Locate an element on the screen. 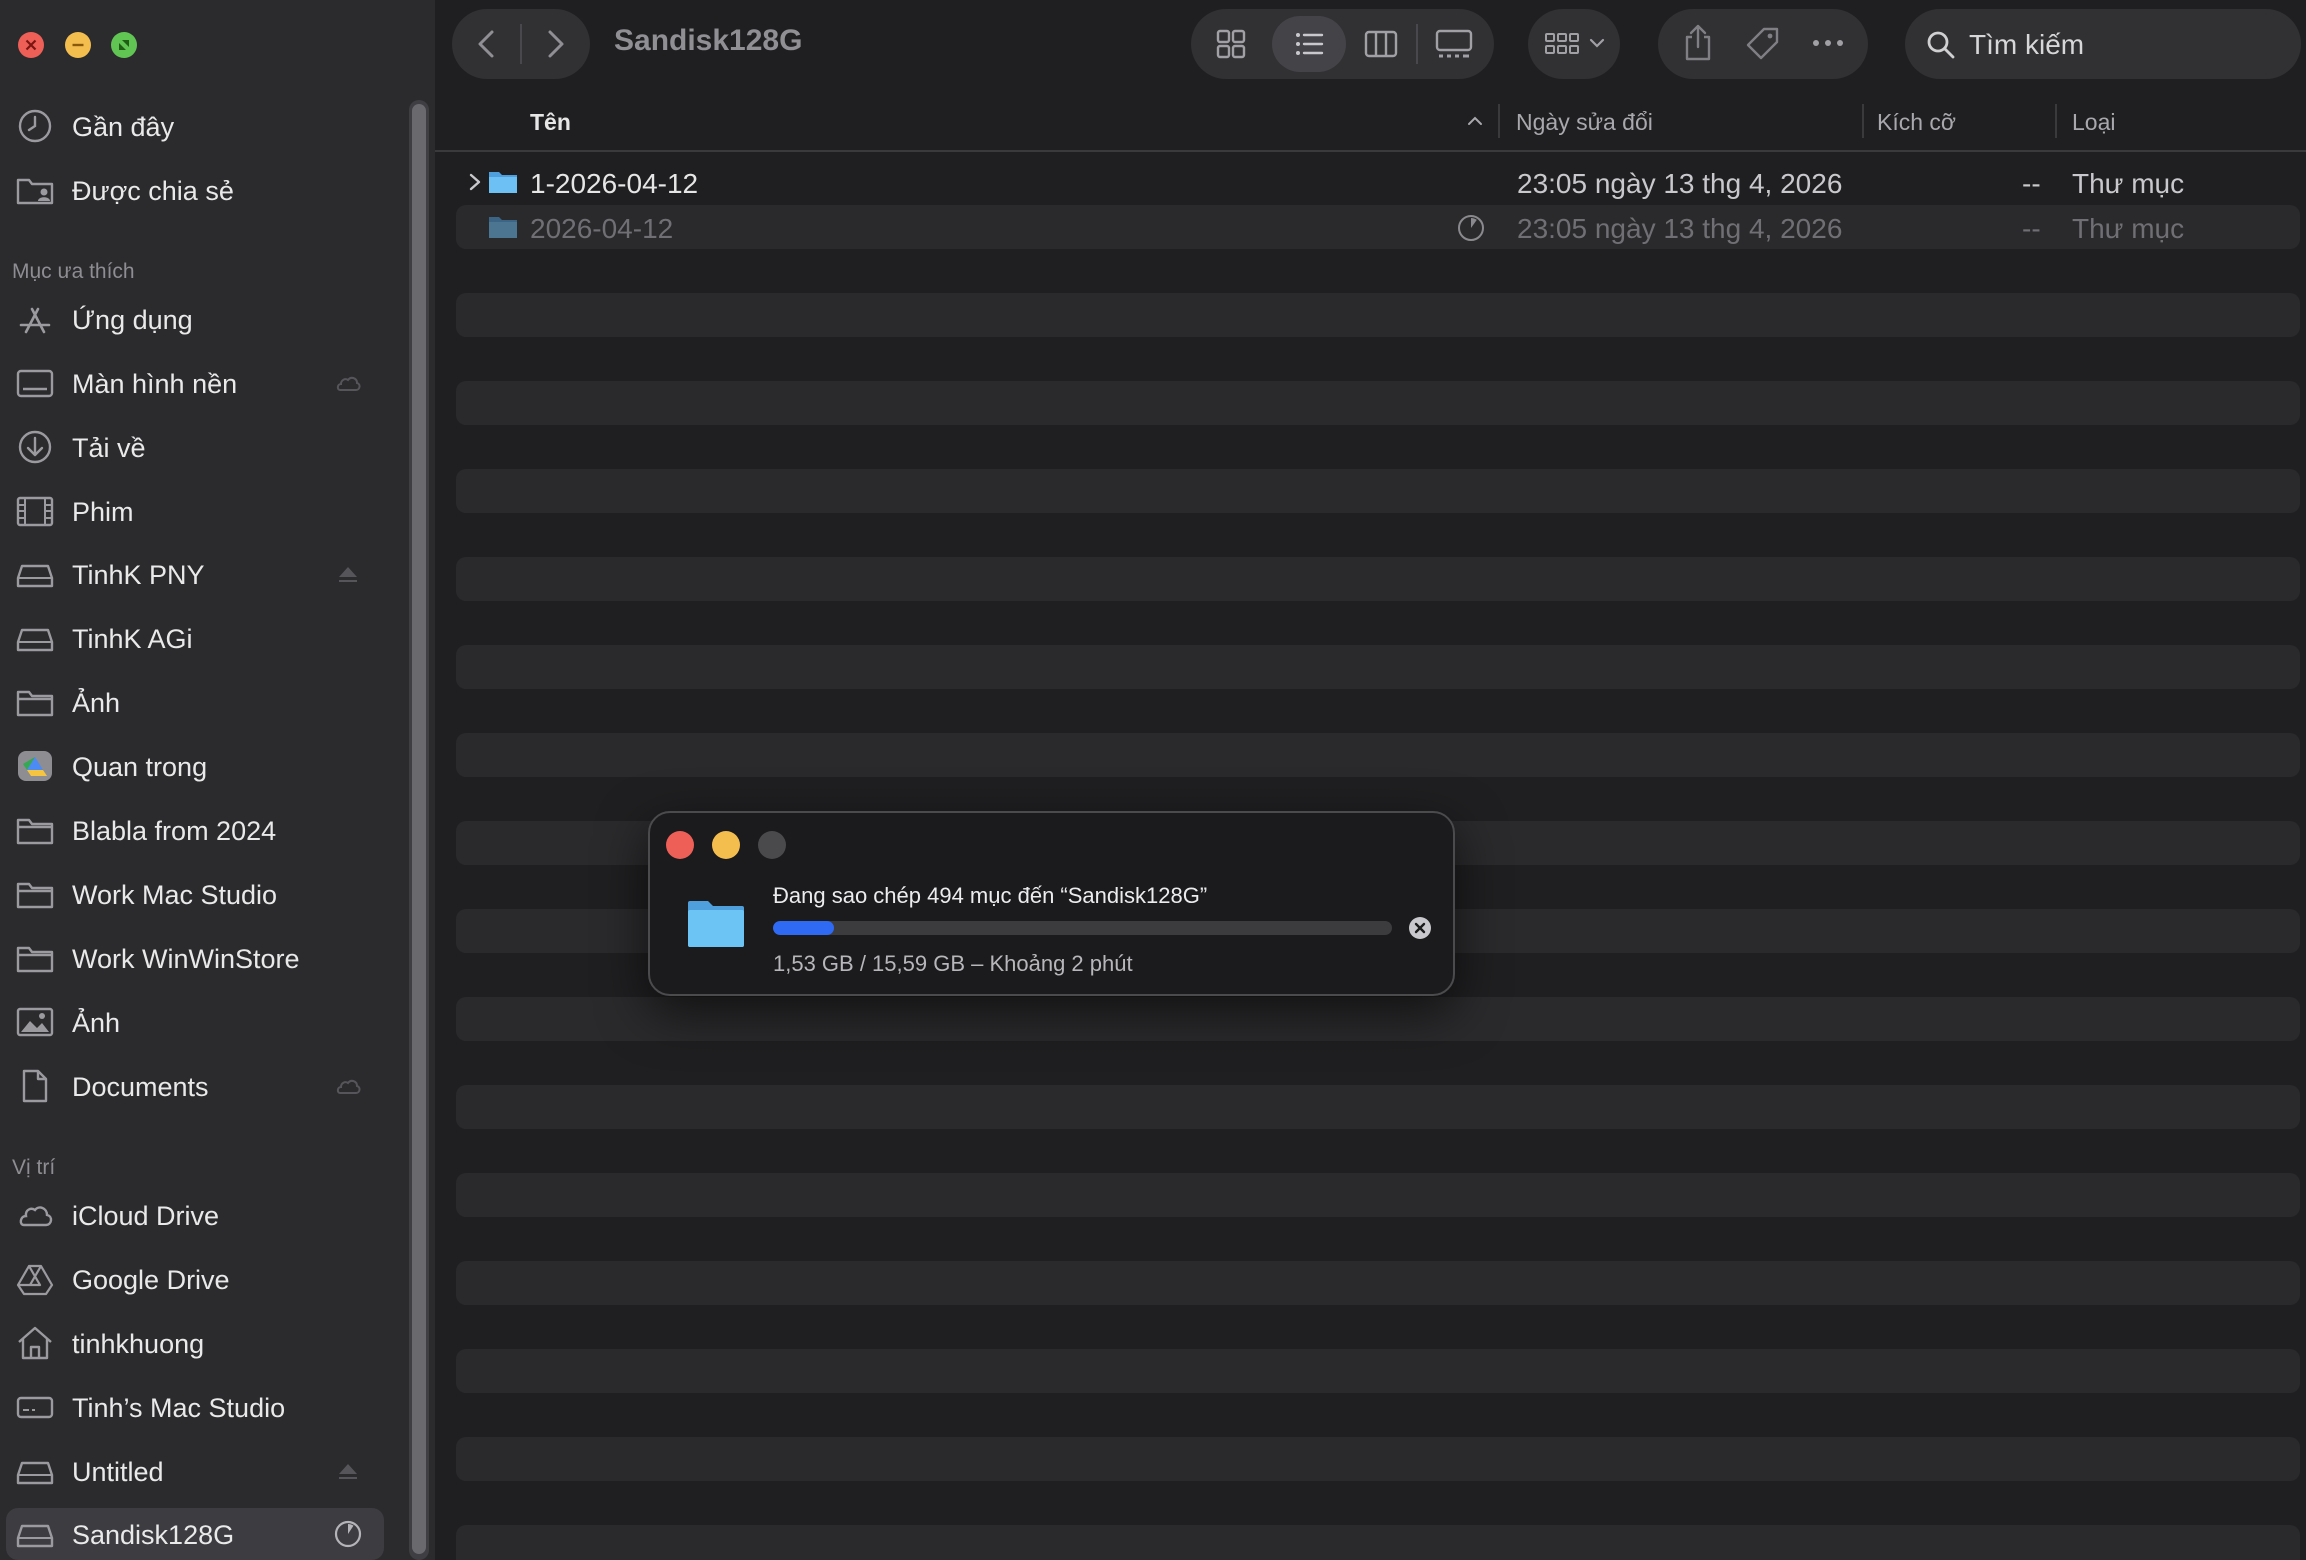  file-date: 23:05 ngày 13 thg 4, 2026 is located at coordinates (1680, 228).